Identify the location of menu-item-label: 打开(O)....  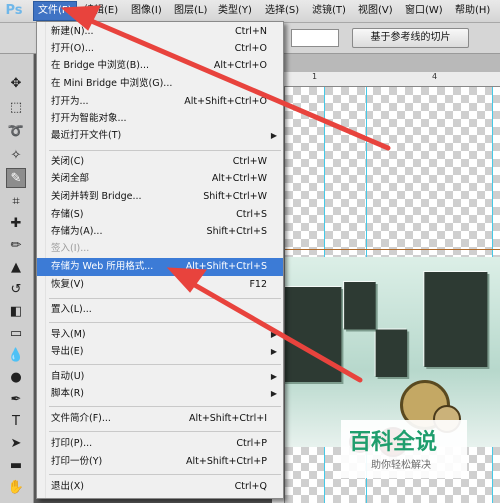
(72, 48).